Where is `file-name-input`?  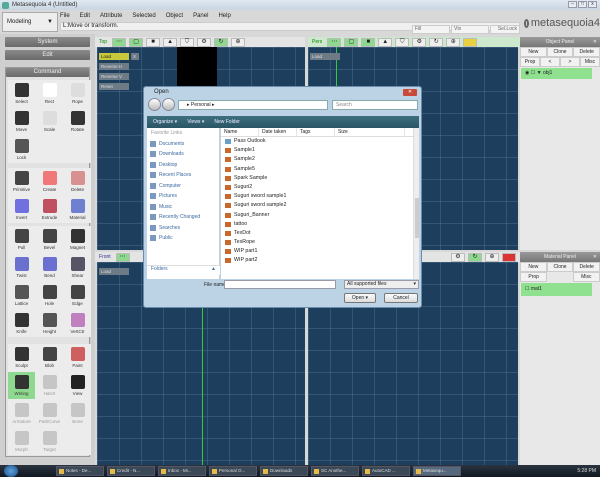 file-name-input is located at coordinates (280, 284).